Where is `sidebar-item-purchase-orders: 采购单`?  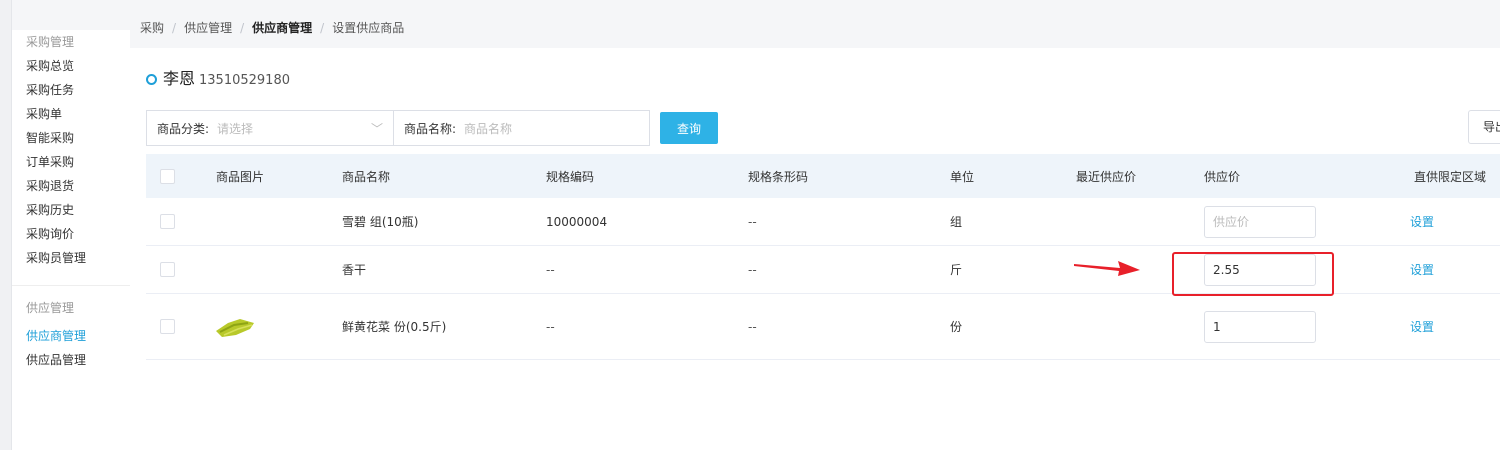 sidebar-item-purchase-orders: 采购单 is located at coordinates (71, 114).